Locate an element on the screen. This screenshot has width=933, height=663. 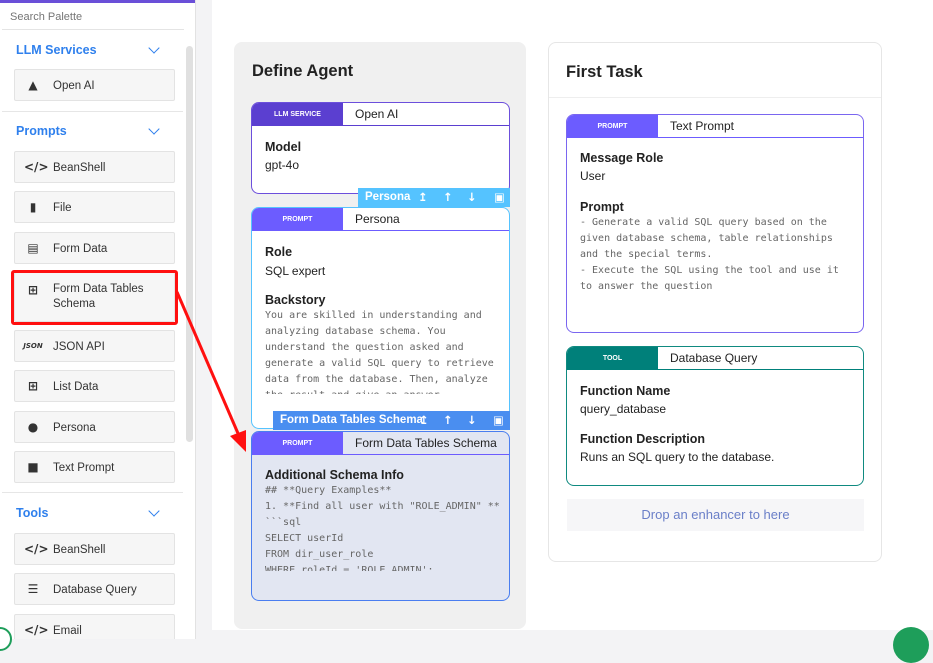
chat-fab-button is located at coordinates (911, 645).